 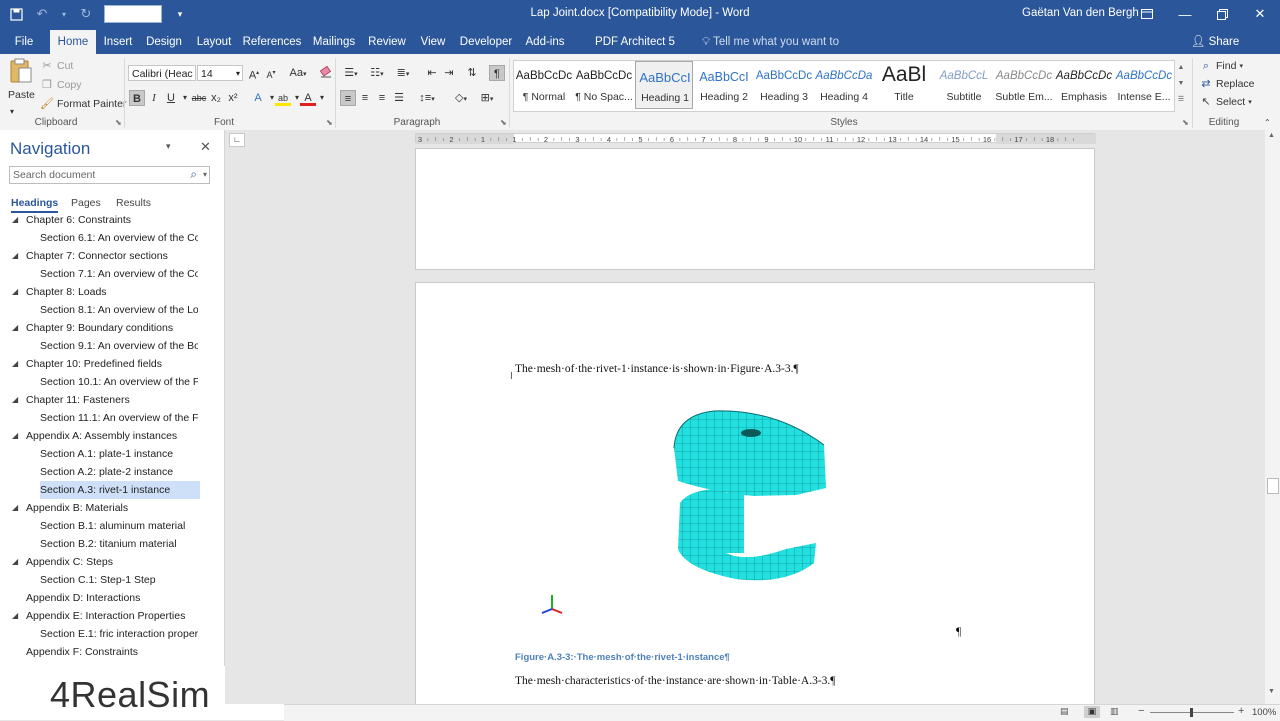 What do you see at coordinates (1271, 135) in the screenshot?
I see `chevron-up-icon: ▲` at bounding box center [1271, 135].